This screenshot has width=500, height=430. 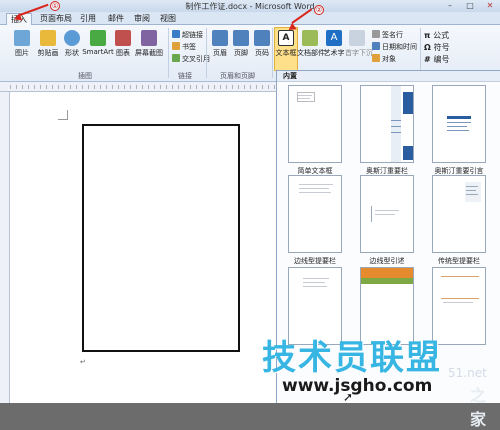 What do you see at coordinates (191, 59) in the screenshot?
I see `cross-reference-button: 交叉引用` at bounding box center [191, 59].